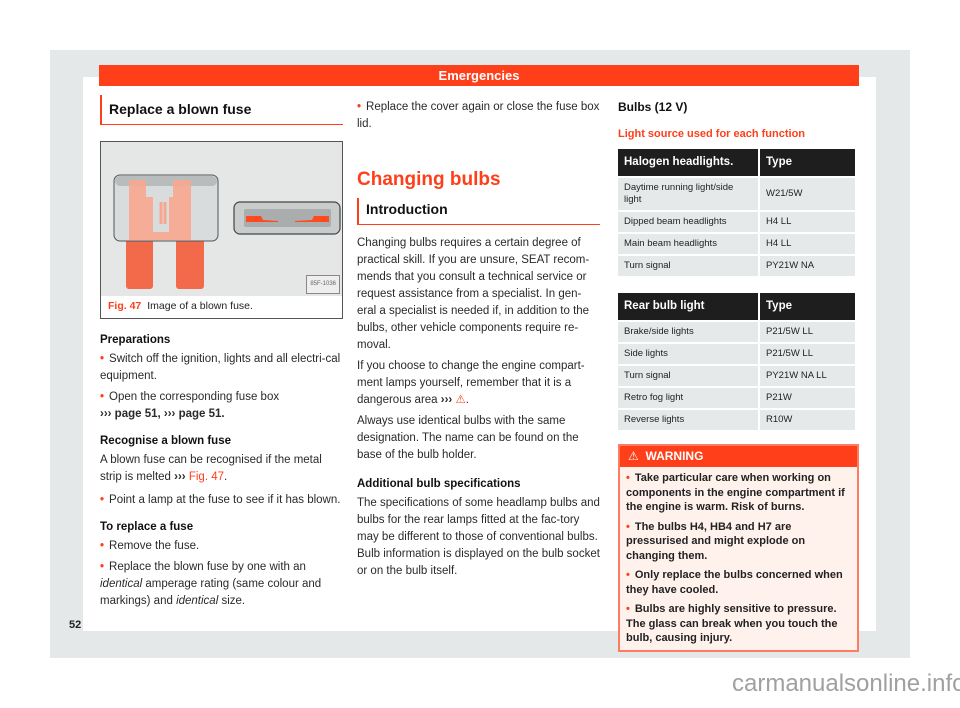 This screenshot has width=960, height=708. I want to click on table-cell: Side lights, so click(688, 354).